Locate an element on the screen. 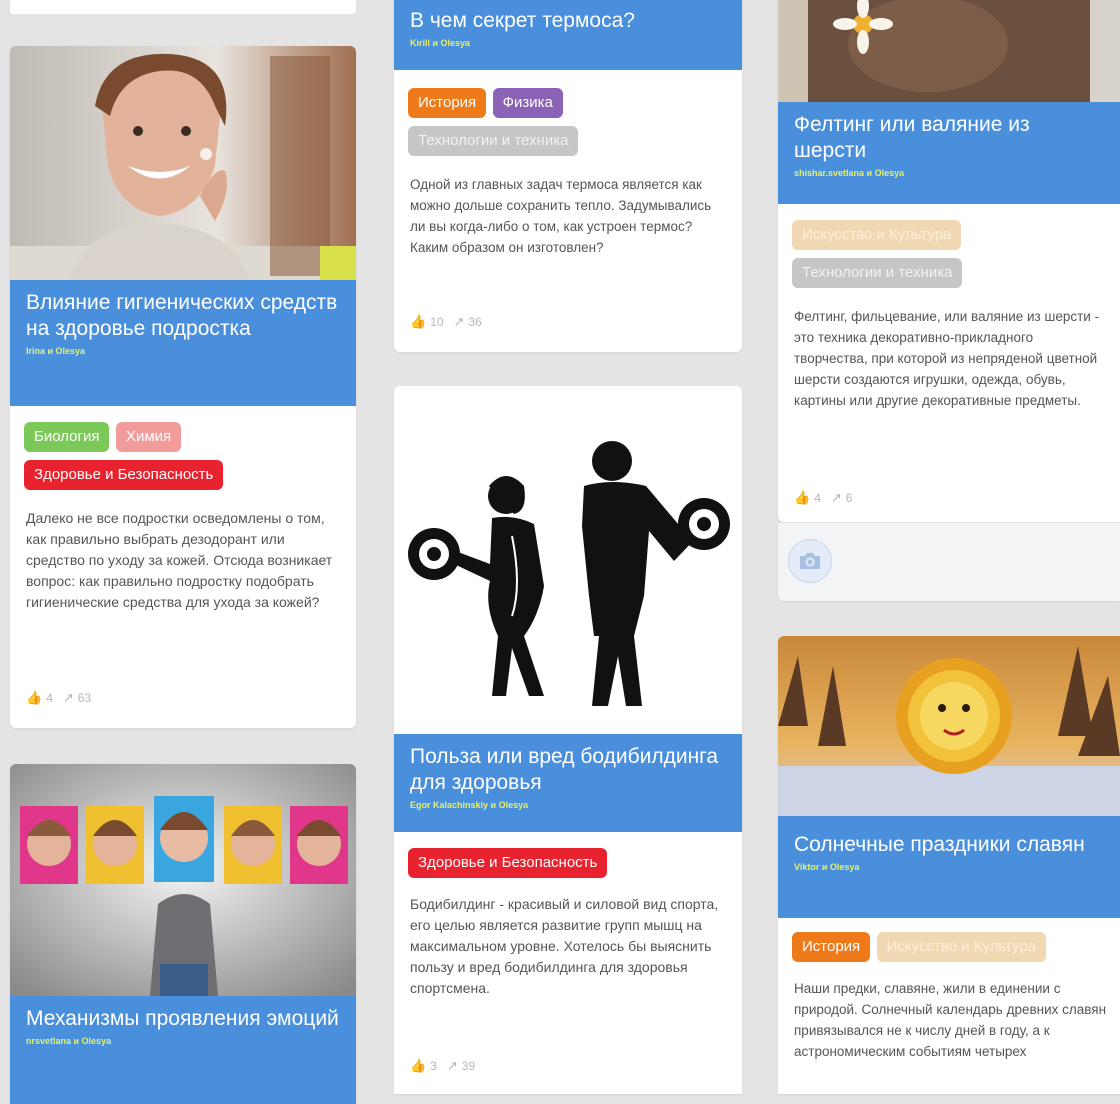 The width and height of the screenshot is (1120, 1104). tag-list: Здоровье и Безопасность is located at coordinates (570, 867).